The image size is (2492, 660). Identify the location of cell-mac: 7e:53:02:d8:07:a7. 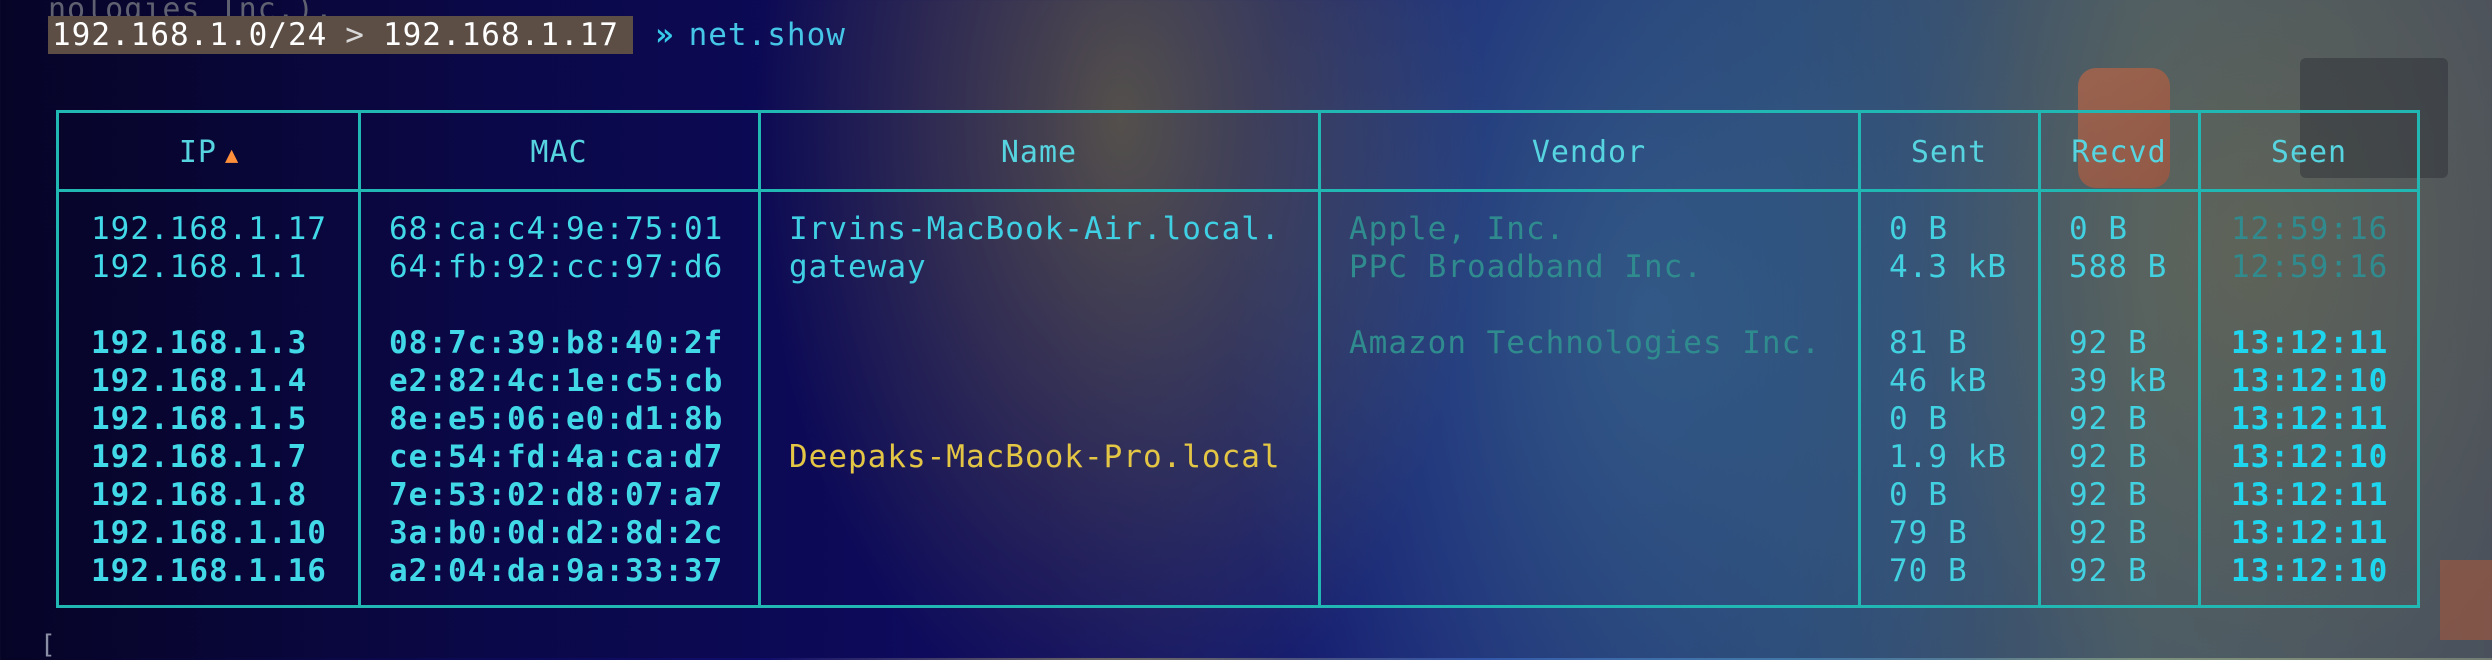
(556, 495).